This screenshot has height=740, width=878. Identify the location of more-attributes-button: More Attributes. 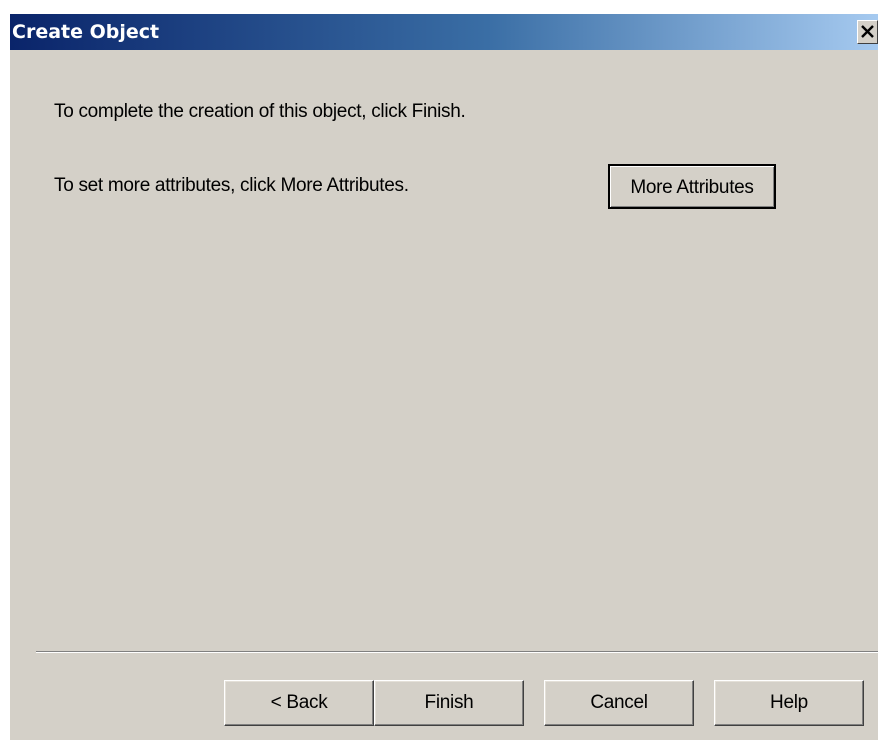
(692, 186).